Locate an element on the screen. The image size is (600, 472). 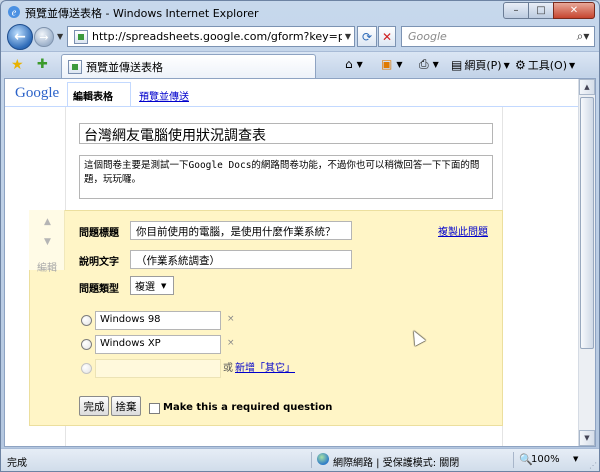
status-text: 完成 is located at coordinates (17, 463).